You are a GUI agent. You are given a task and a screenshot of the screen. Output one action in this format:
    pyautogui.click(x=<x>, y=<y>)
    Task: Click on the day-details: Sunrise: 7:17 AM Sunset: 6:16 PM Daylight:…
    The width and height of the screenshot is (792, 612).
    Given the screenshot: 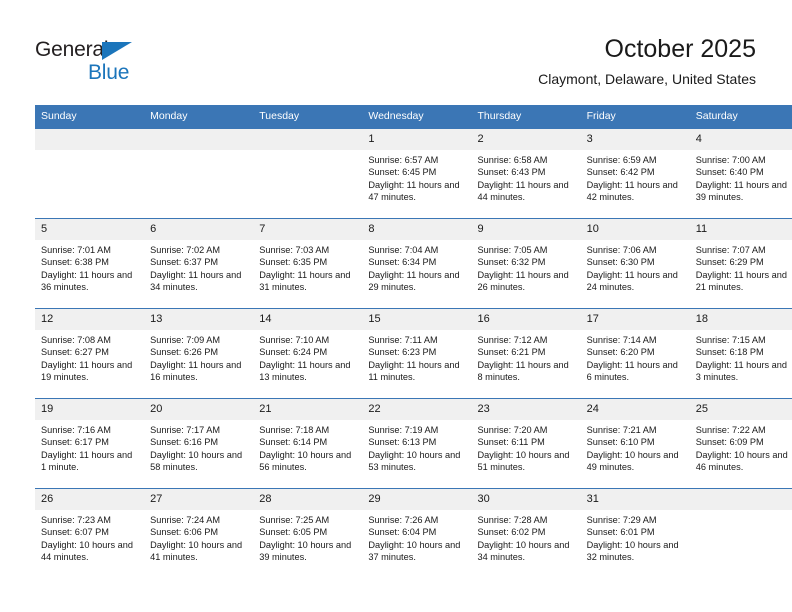 What is the action you would take?
    pyautogui.click(x=198, y=447)
    